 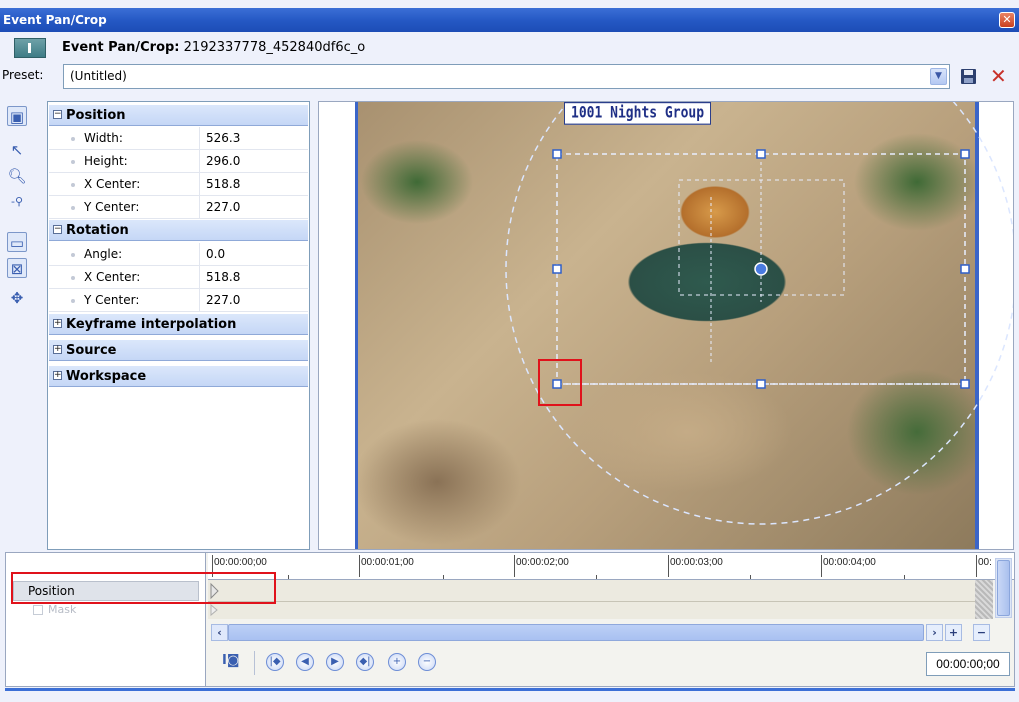 I want to click on mask-keyframe-row, so click(x=591, y=610).